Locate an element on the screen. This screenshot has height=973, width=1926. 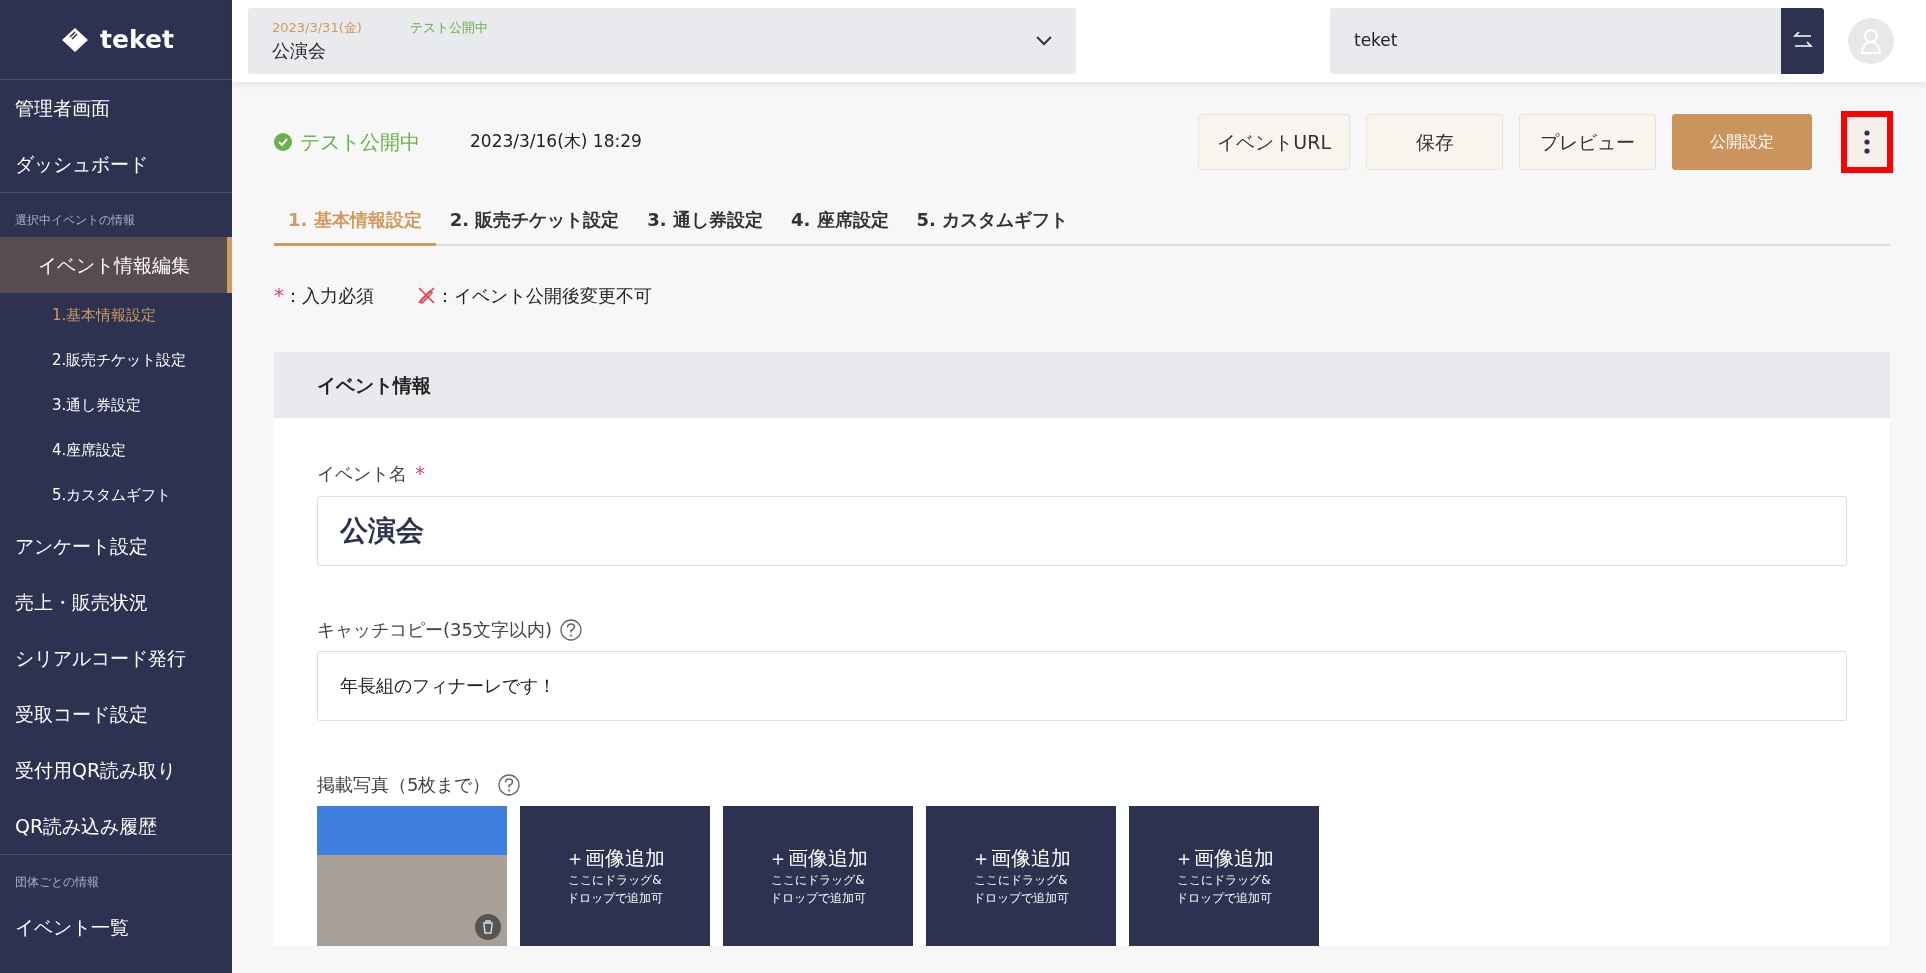
sidebar-item: ダッシュボード is located at coordinates (116, 164).